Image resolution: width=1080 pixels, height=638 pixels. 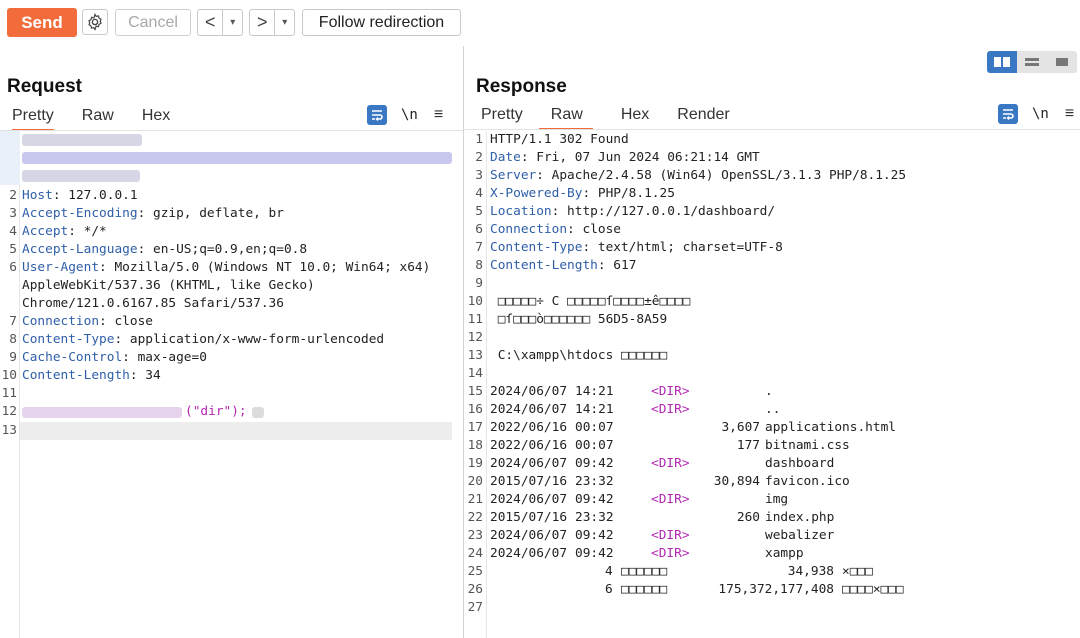 I want to click on single-pane-icon, so click(x=1062, y=62).